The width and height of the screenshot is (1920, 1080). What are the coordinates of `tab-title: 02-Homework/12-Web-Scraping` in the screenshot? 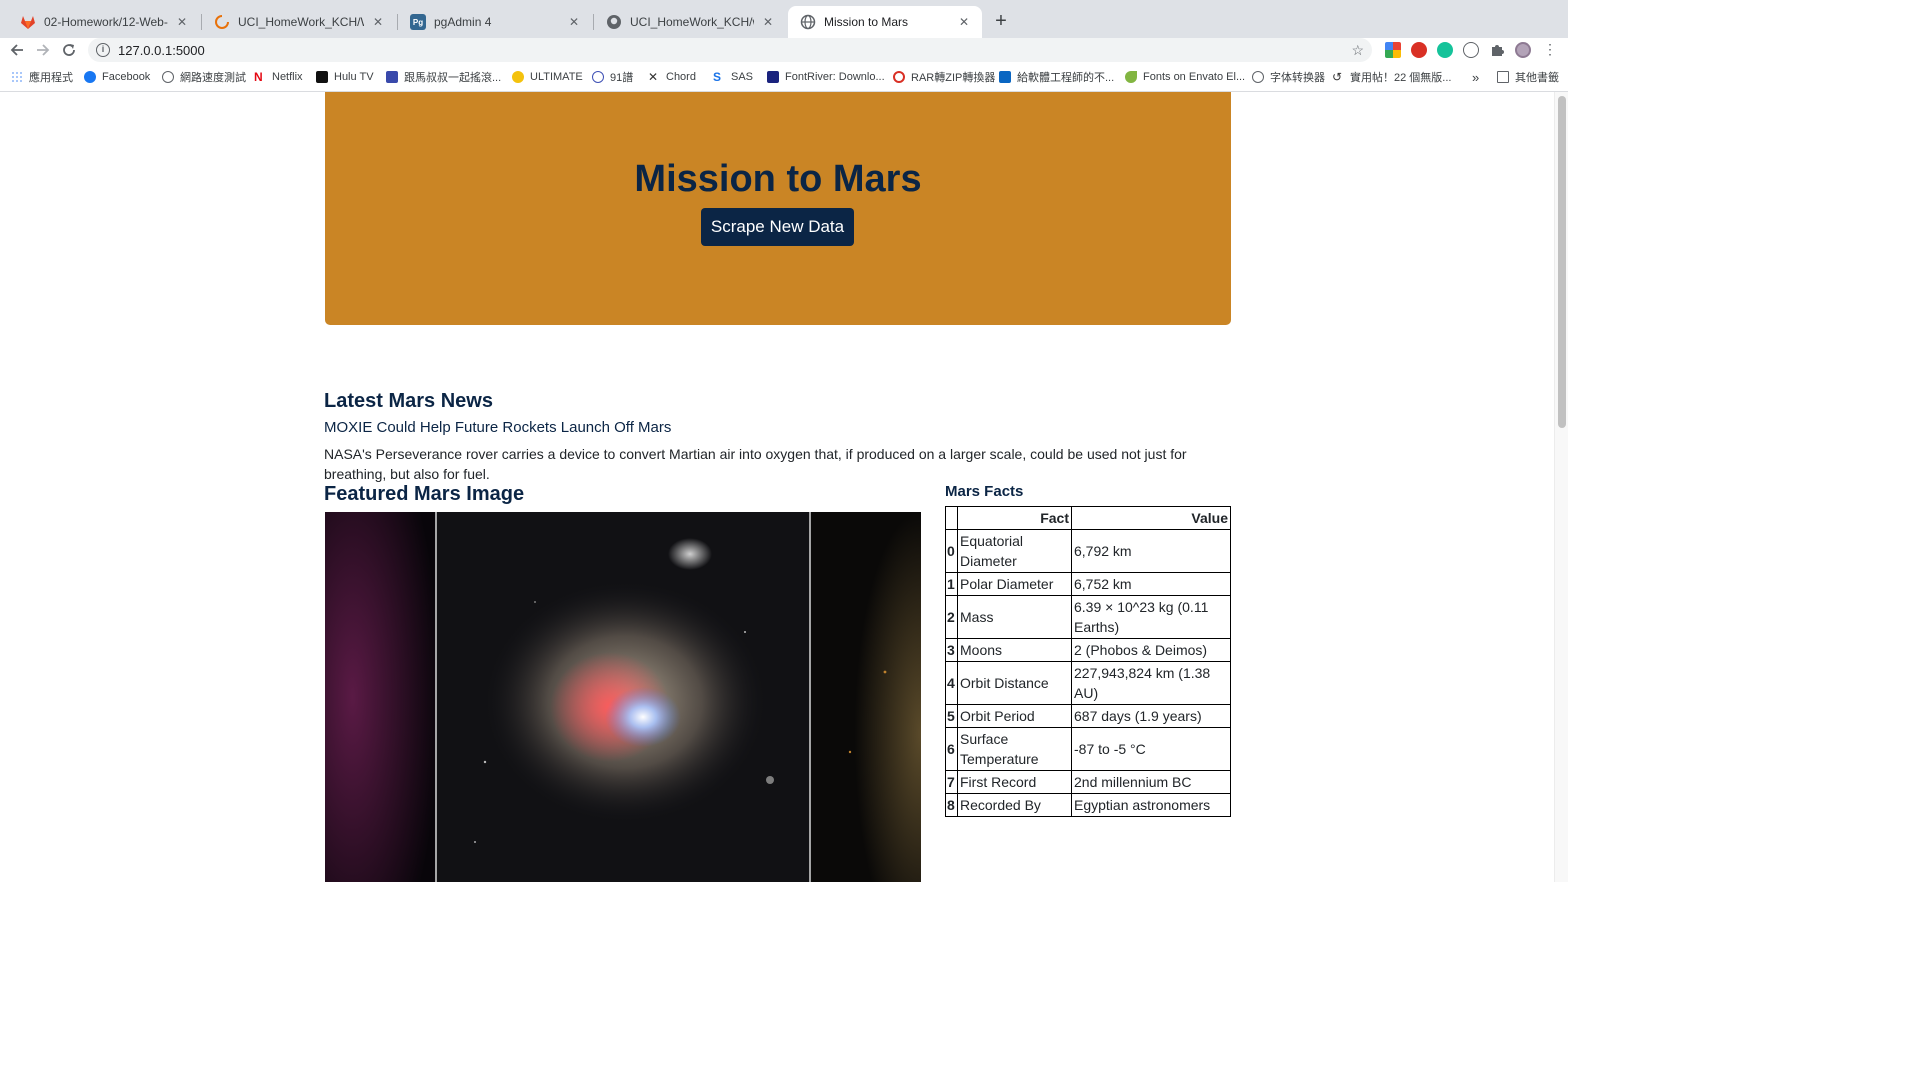 It's located at (106, 22).